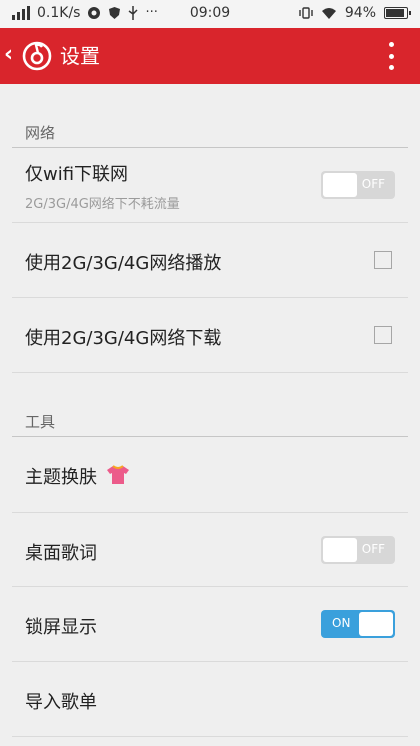 This screenshot has width=420, height=746. Describe the element at coordinates (61, 477) in the screenshot. I see `setting-label: 主题换肤` at that location.